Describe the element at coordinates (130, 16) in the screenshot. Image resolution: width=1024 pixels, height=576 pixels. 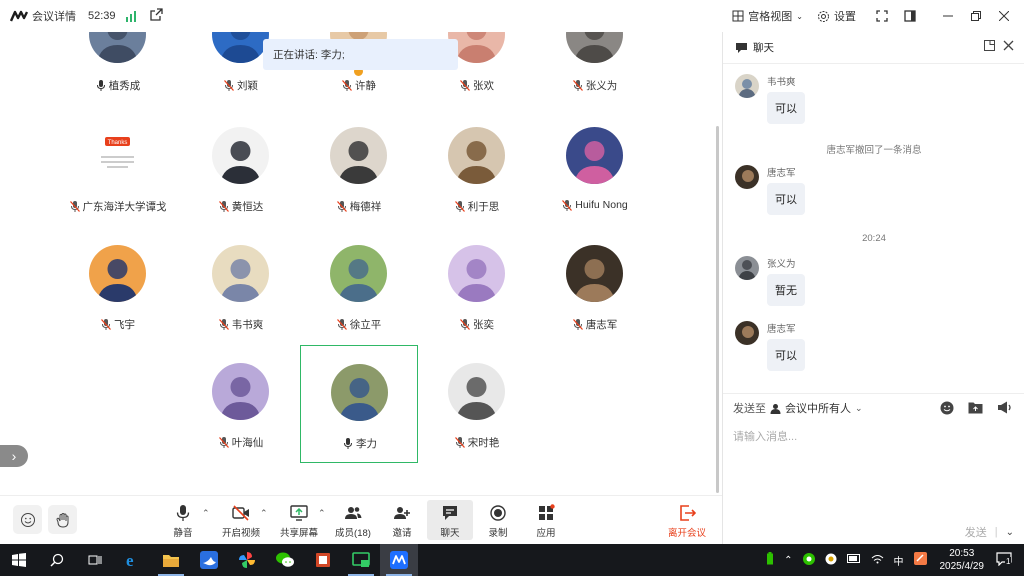
I see `signal-strength-icon` at that location.